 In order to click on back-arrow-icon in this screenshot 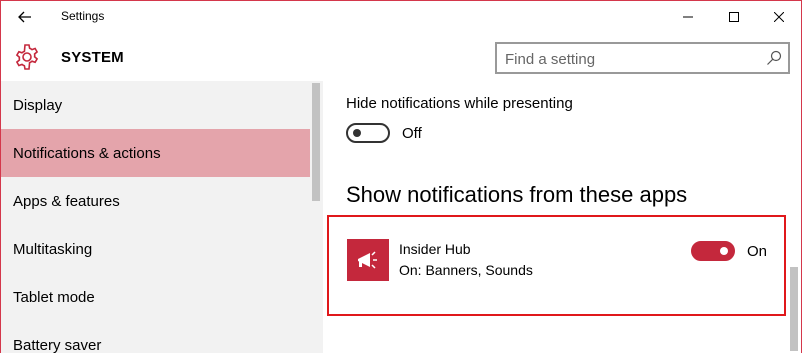, I will do `click(24, 17)`.